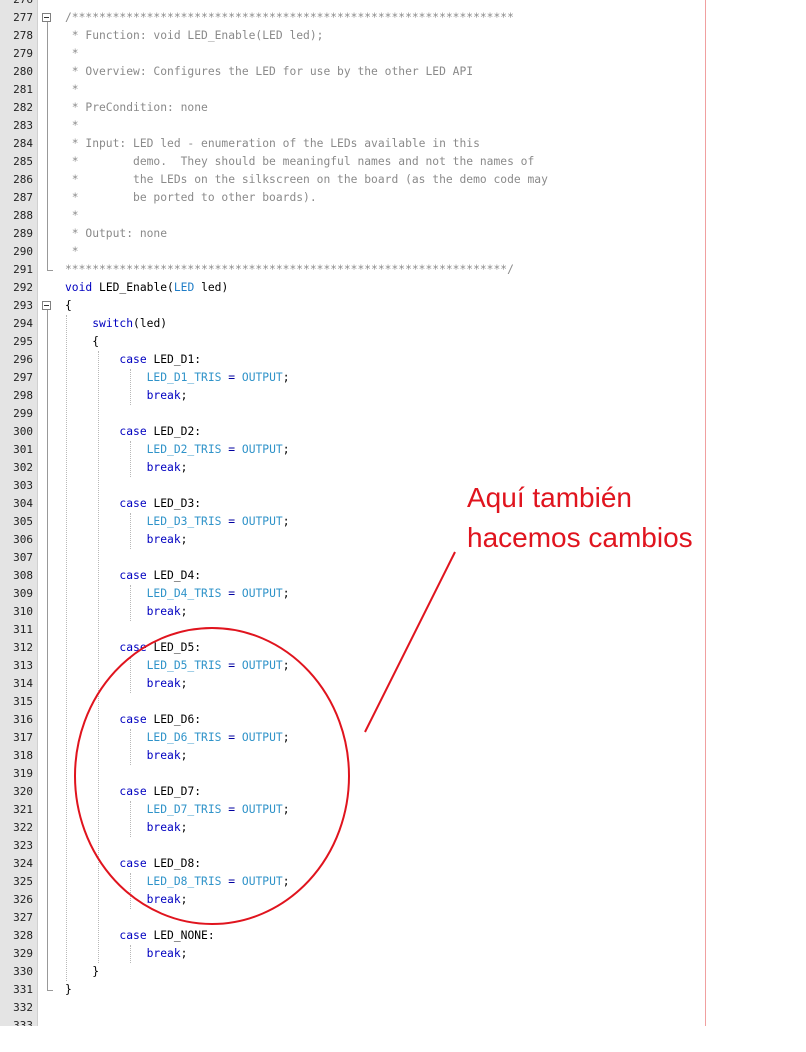 This screenshot has height=1052, width=806. I want to click on annotation-note: Aquí también hacemos cambios, so click(627, 518).